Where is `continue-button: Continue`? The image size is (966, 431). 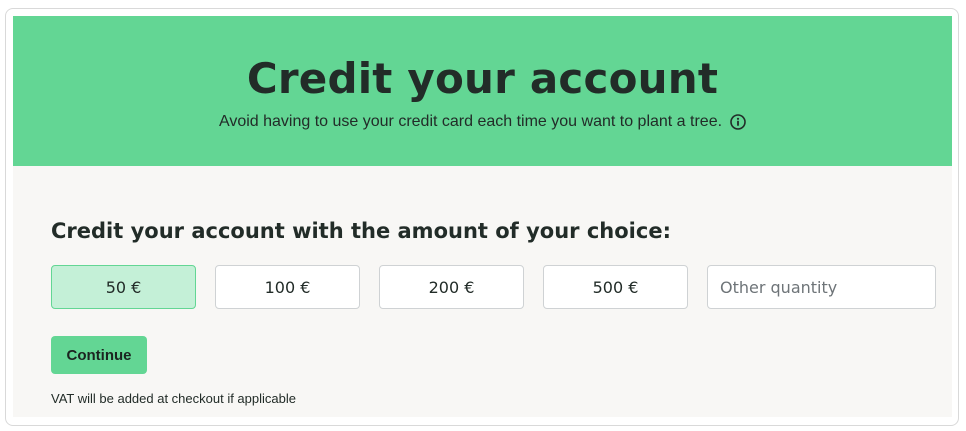 continue-button: Continue is located at coordinates (99, 355).